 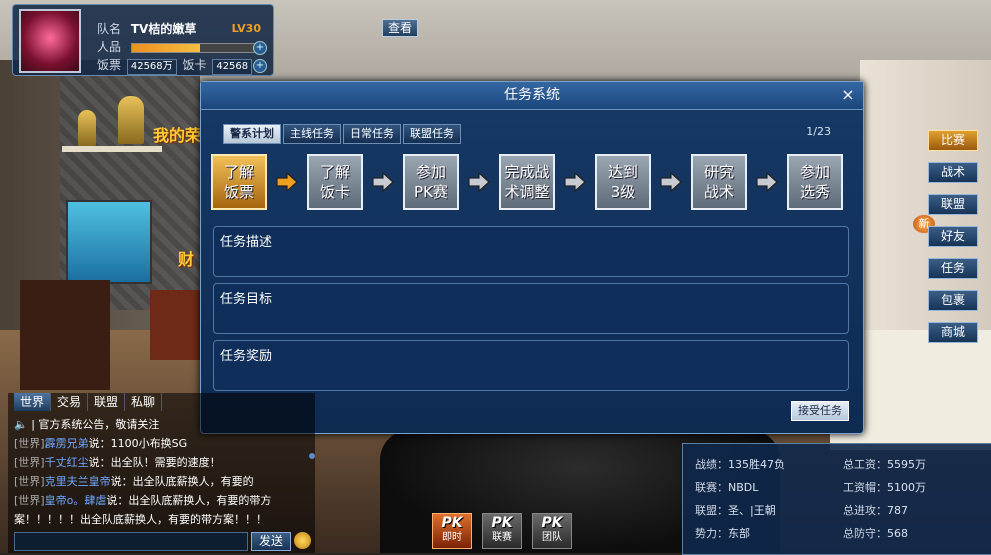 What do you see at coordinates (527, 172) in the screenshot?
I see `task-step-line: 完成战` at bounding box center [527, 172].